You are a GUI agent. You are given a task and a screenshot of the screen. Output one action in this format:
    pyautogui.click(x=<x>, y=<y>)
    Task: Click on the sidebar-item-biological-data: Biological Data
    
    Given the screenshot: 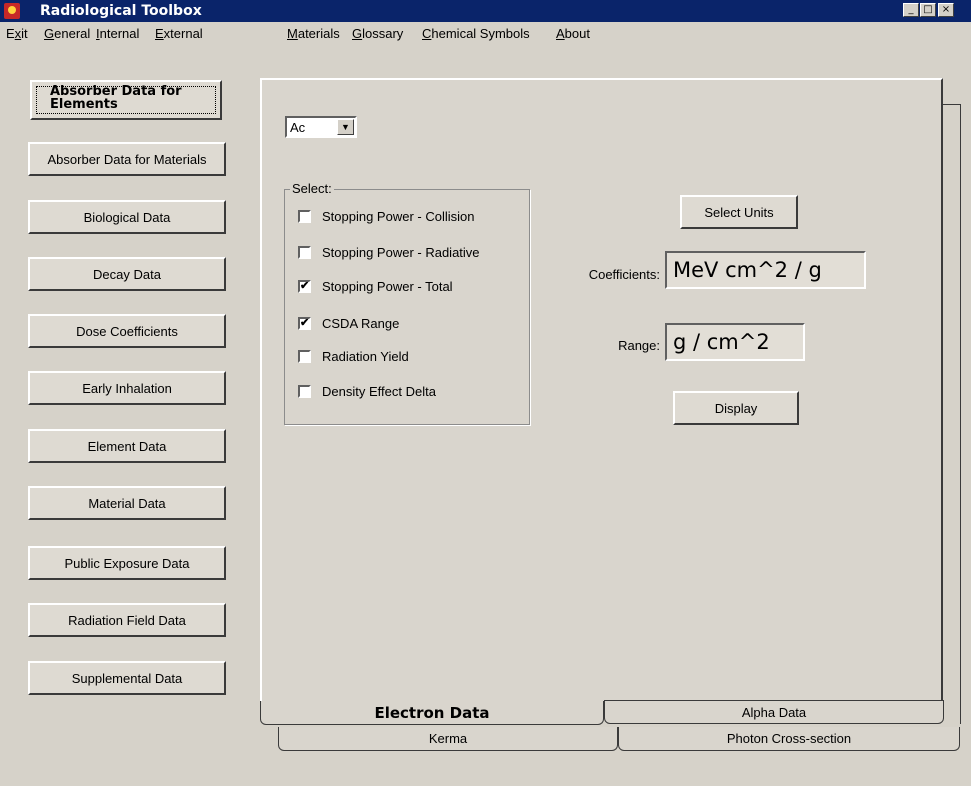 What is the action you would take?
    pyautogui.click(x=127, y=217)
    